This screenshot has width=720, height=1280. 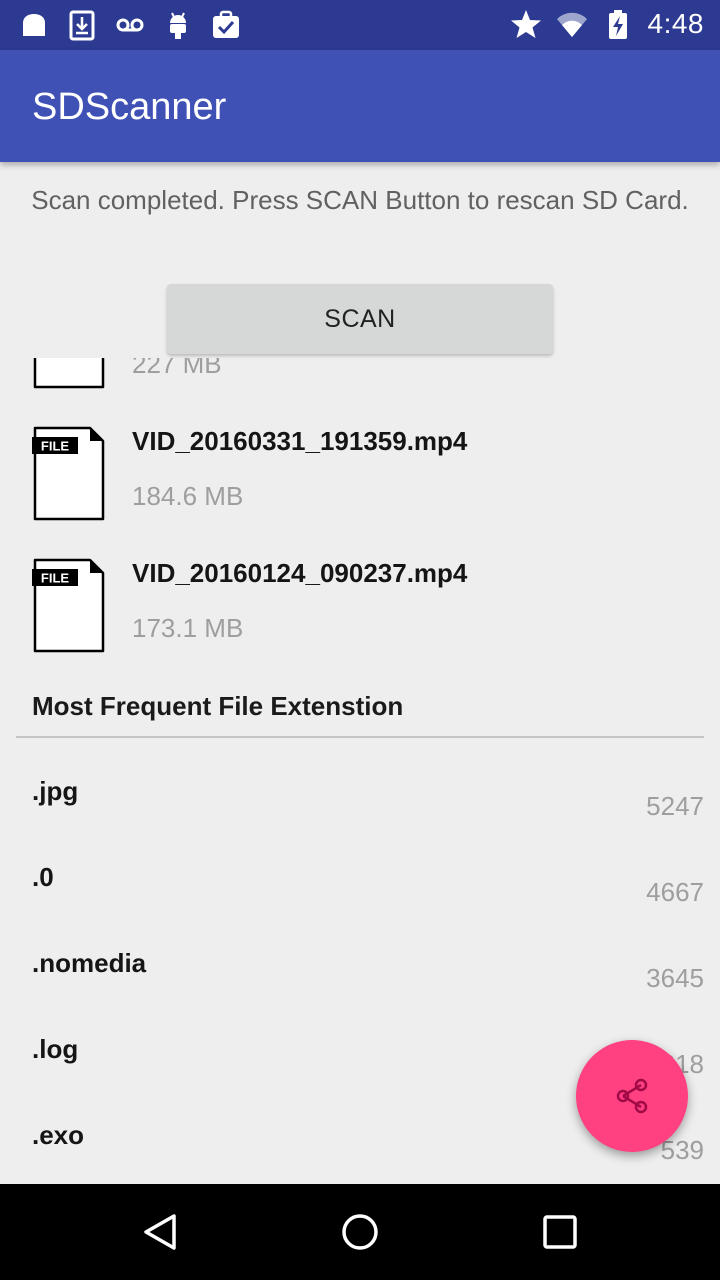 I want to click on system-status: 4:48, so click(x=607, y=24).